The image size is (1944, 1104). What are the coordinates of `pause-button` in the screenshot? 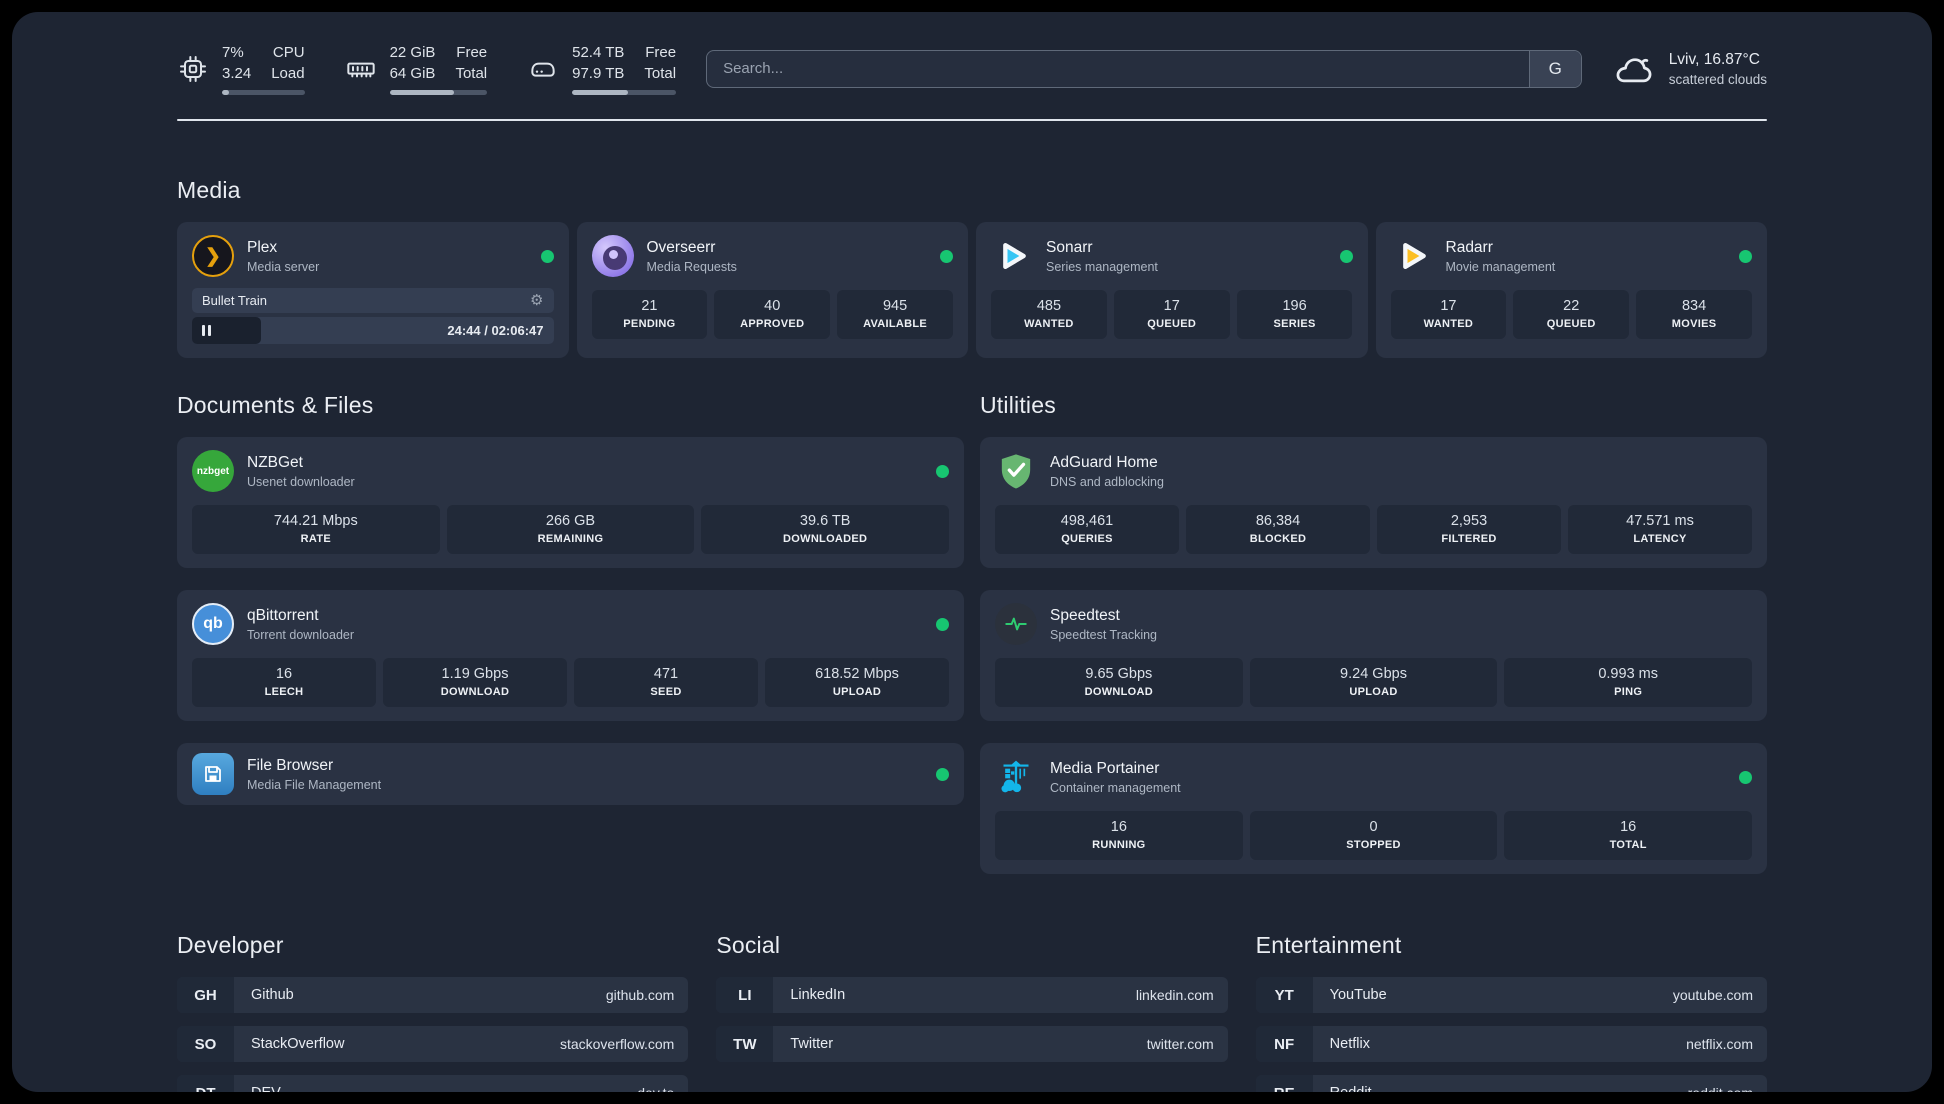 It's located at (226, 330).